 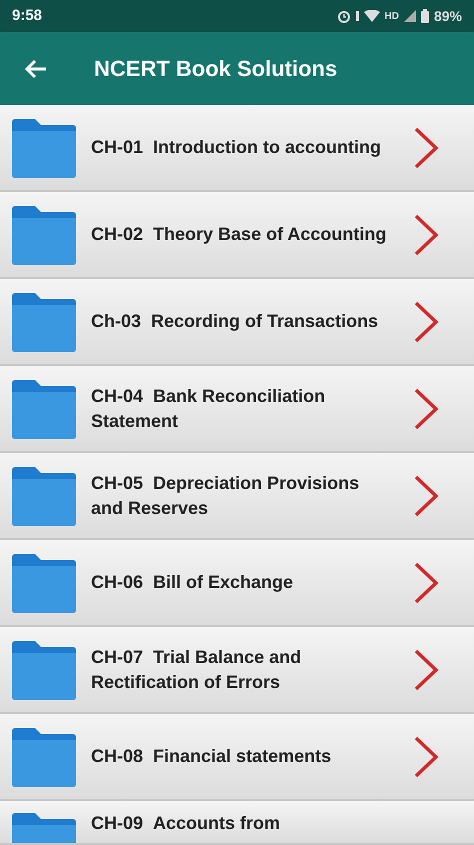 What do you see at coordinates (343, 16) in the screenshot?
I see `alarm-icon` at bounding box center [343, 16].